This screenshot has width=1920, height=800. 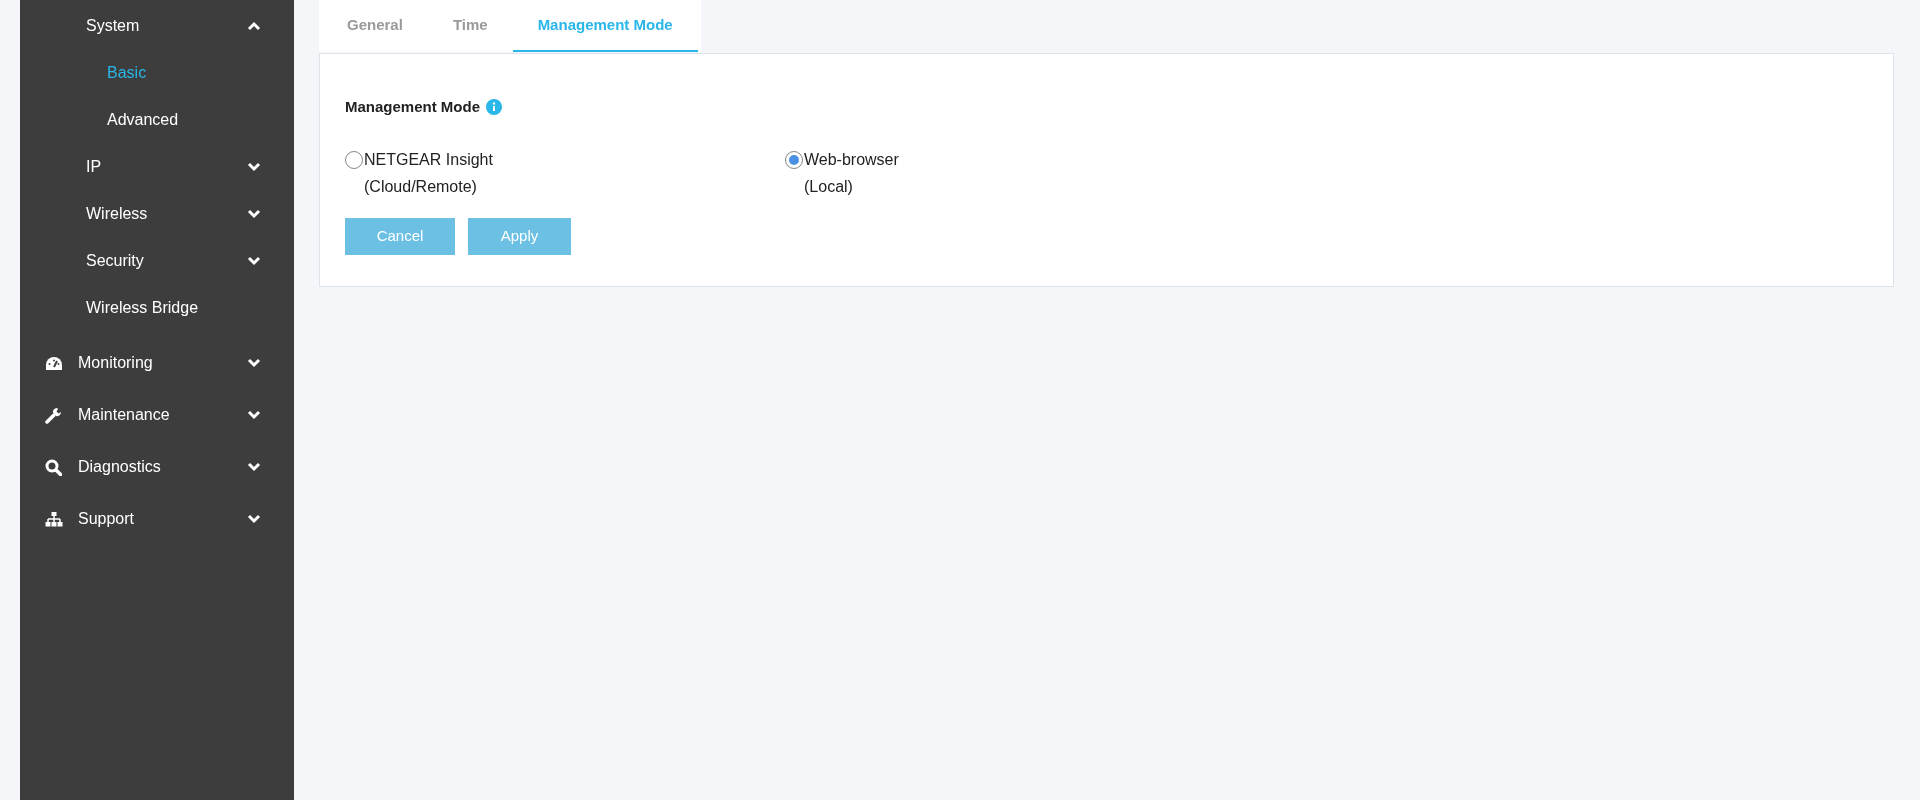 I want to click on sitemap-icon, so click(x=54, y=519).